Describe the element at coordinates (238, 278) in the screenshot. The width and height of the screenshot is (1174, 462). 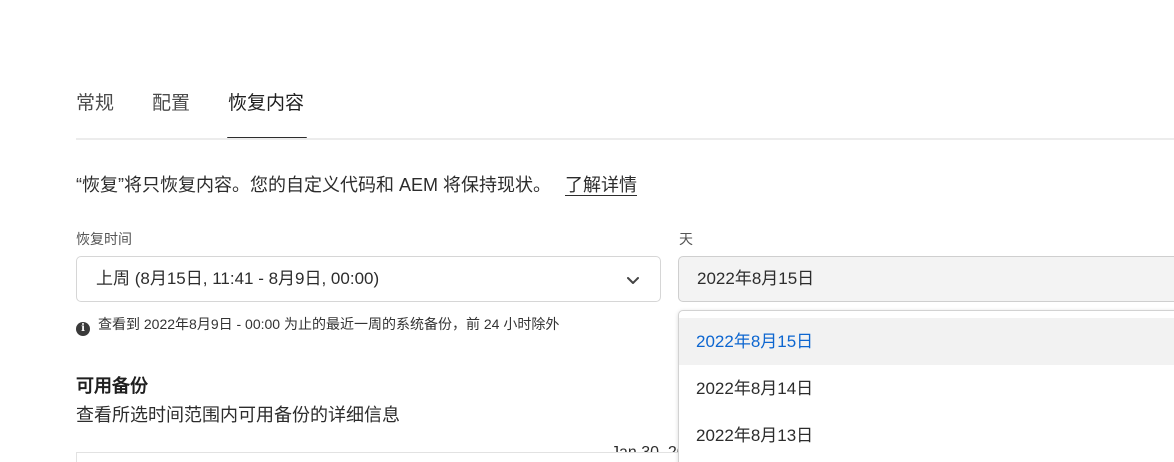
I see `restore-time-value: 上周 (8月15日, 11:41 - 8月9日, 00:00)` at that location.